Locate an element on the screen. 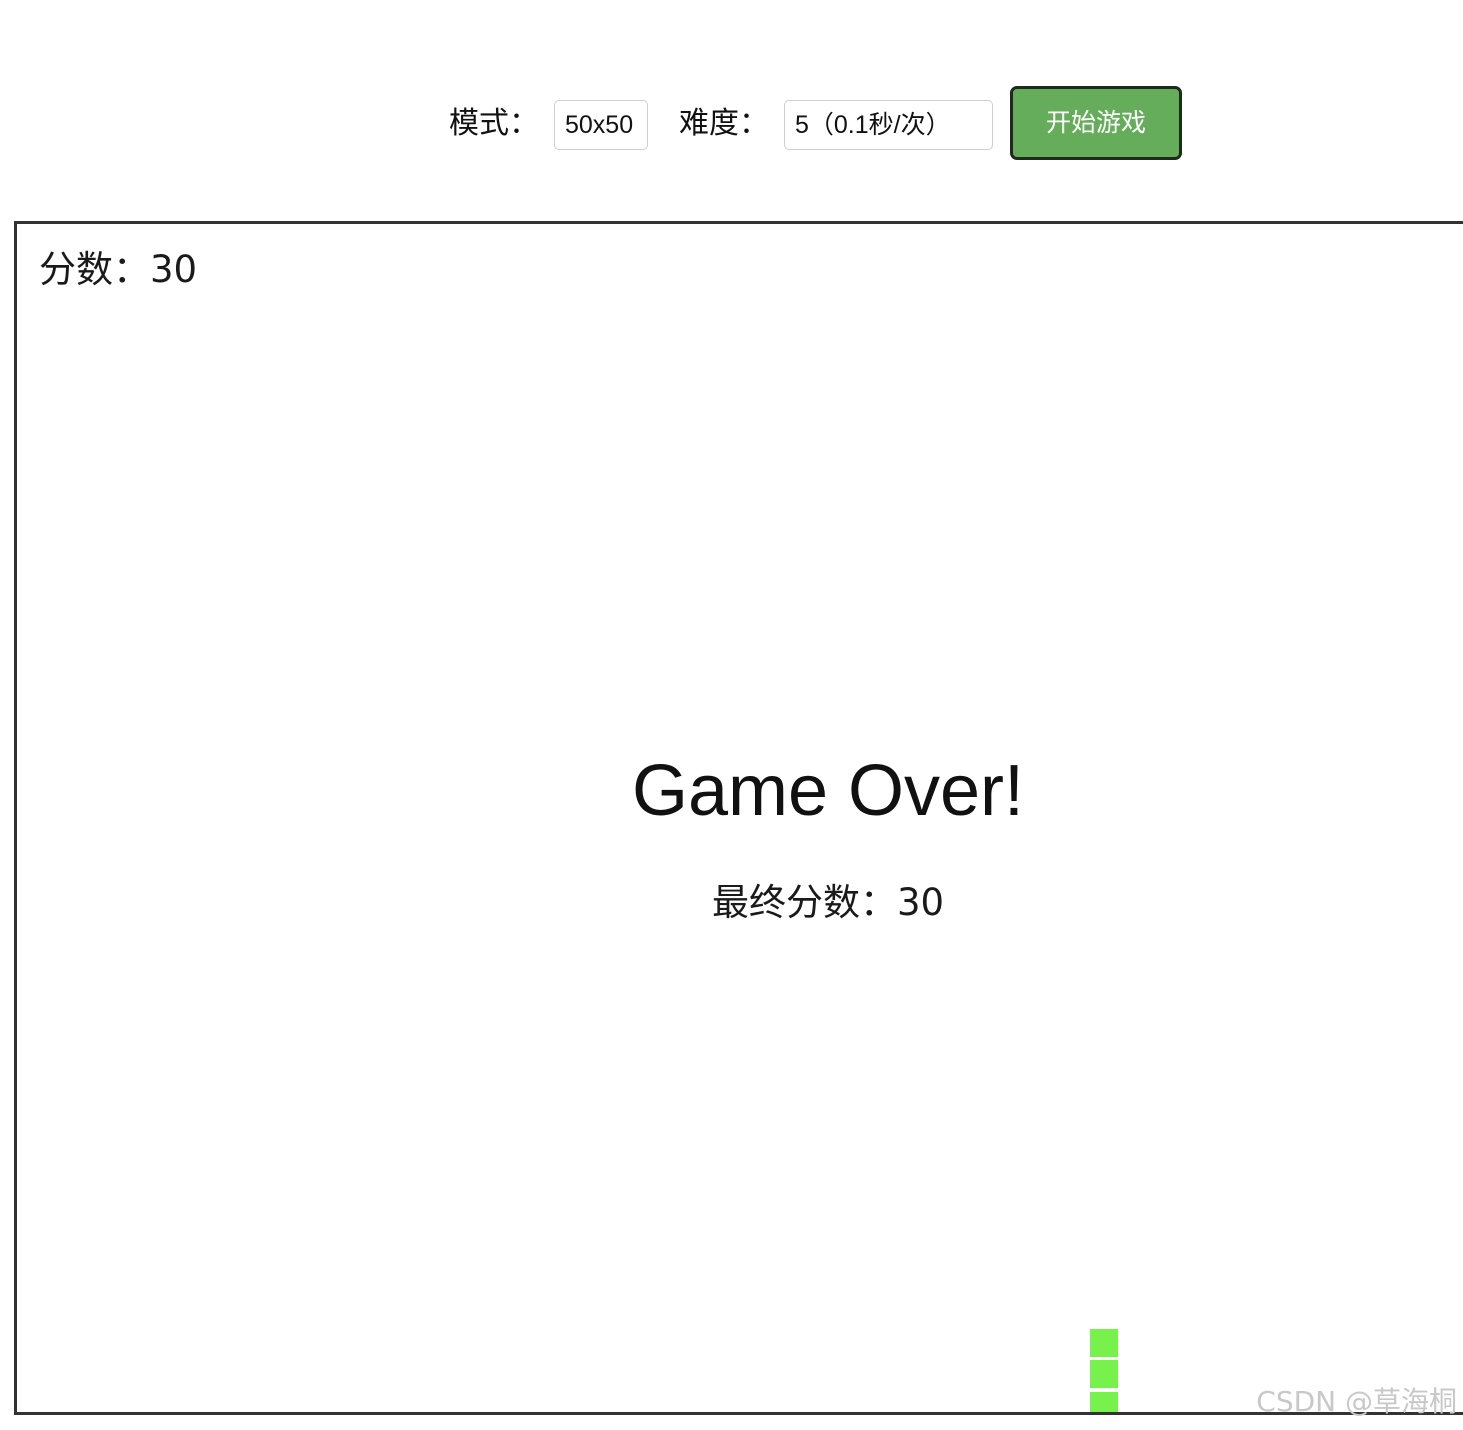  score-display: 分数：30 is located at coordinates (118, 269).